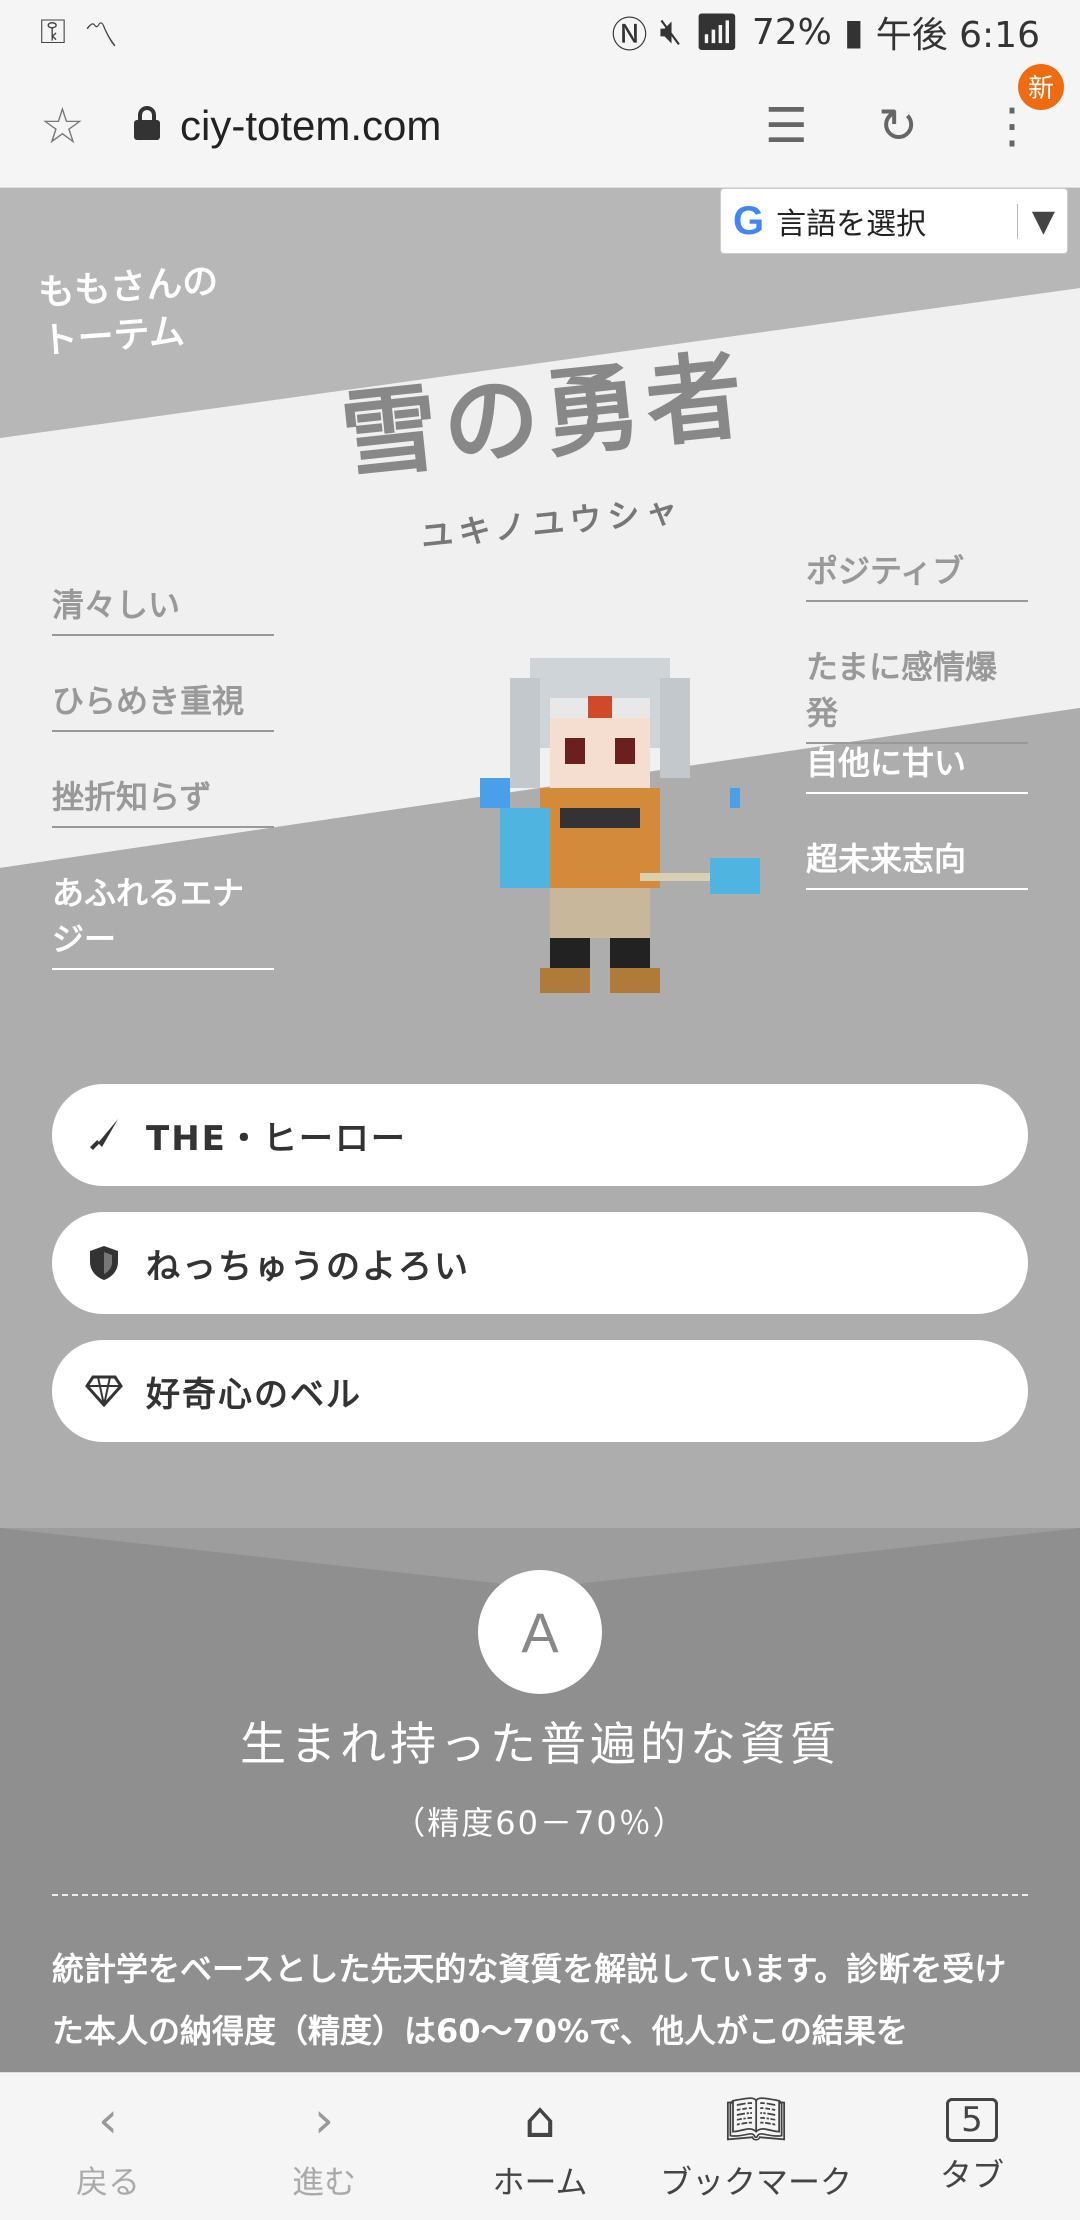 This screenshot has width=1080, height=2220. Describe the element at coordinates (620, 825) in the screenshot. I see `hero-character-image` at that location.